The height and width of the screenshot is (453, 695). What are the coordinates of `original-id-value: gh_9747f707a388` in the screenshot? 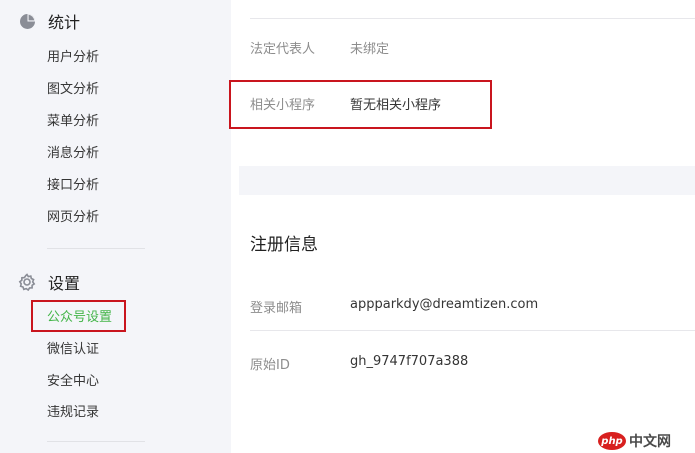 It's located at (409, 361).